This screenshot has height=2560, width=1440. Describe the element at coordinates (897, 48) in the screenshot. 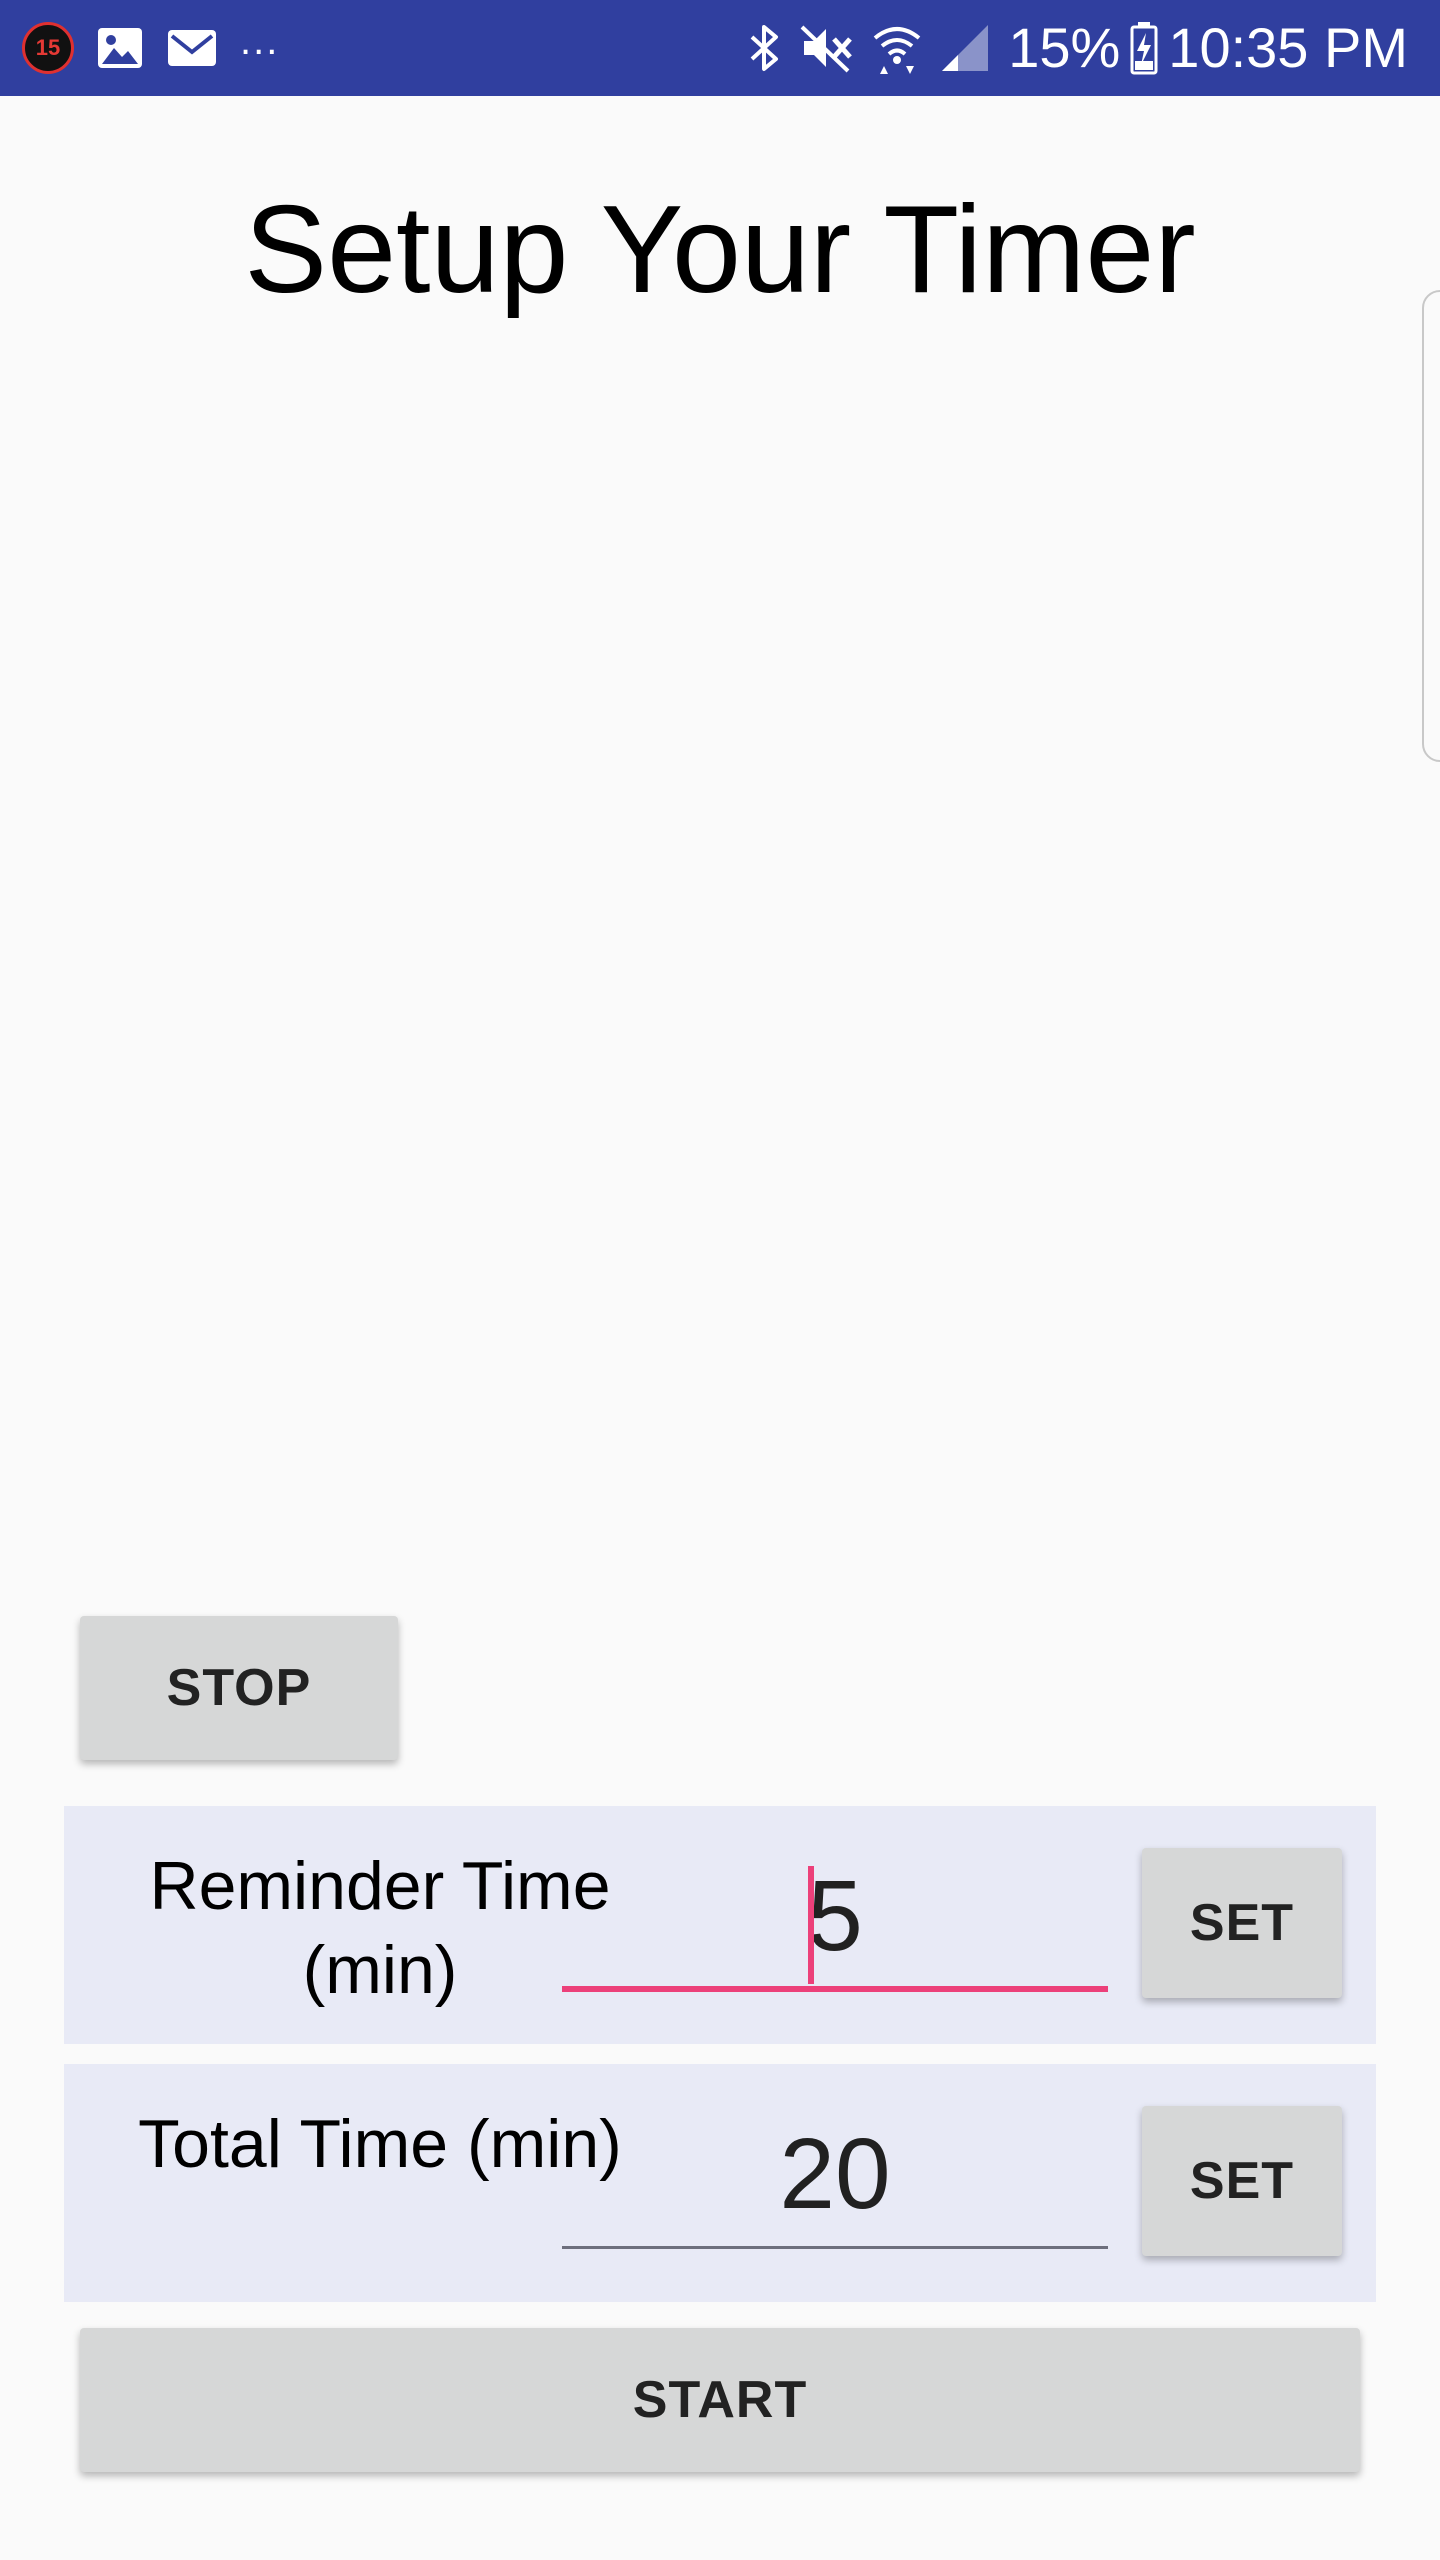

I see `wifi-icon` at that location.